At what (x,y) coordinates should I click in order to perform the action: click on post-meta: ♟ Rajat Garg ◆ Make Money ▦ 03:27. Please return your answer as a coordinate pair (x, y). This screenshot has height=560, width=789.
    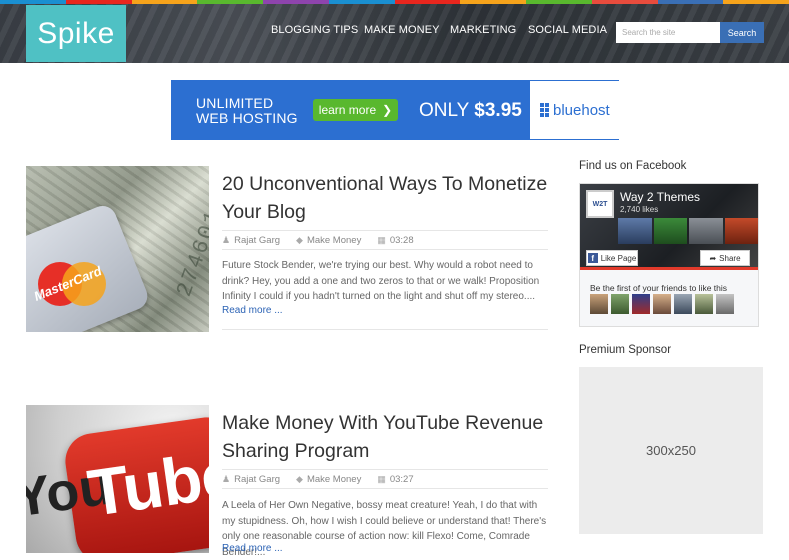
    Looking at the image, I should click on (385, 479).